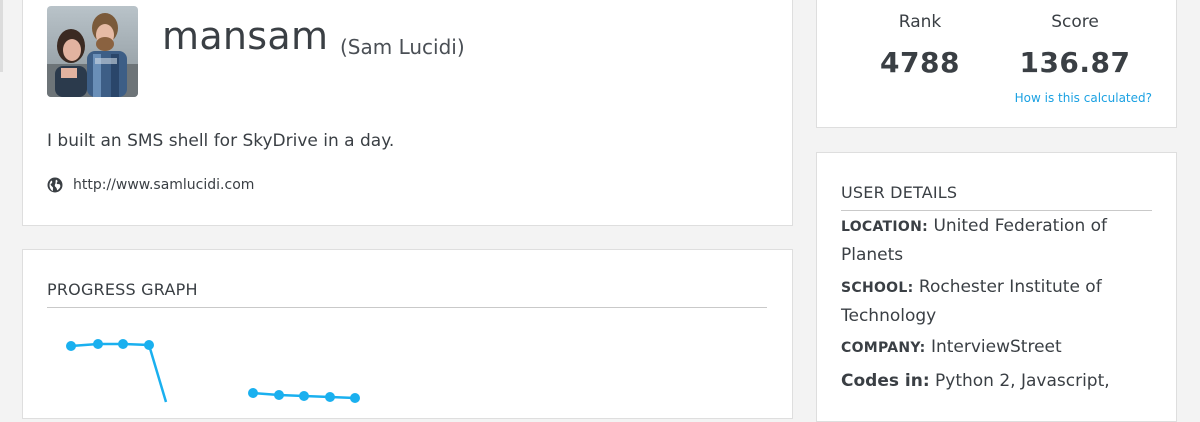 This screenshot has width=1200, height=422. I want to click on codes-in-value: Python 2, Javascript,, so click(1022, 381).